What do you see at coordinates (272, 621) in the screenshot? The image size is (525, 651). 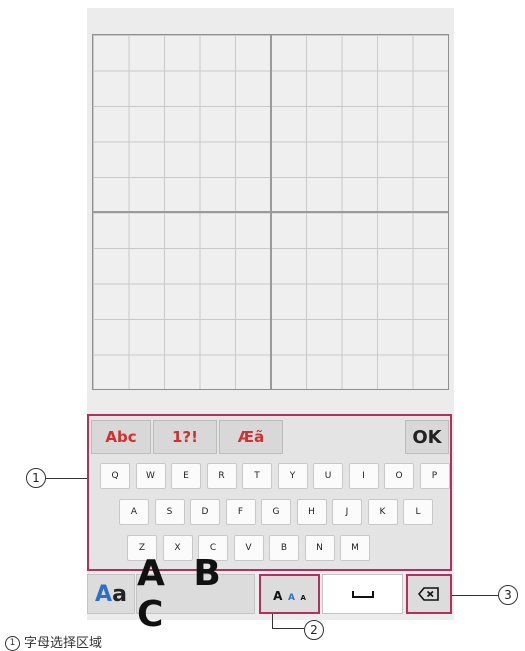 I see `callout-2-line-v` at bounding box center [272, 621].